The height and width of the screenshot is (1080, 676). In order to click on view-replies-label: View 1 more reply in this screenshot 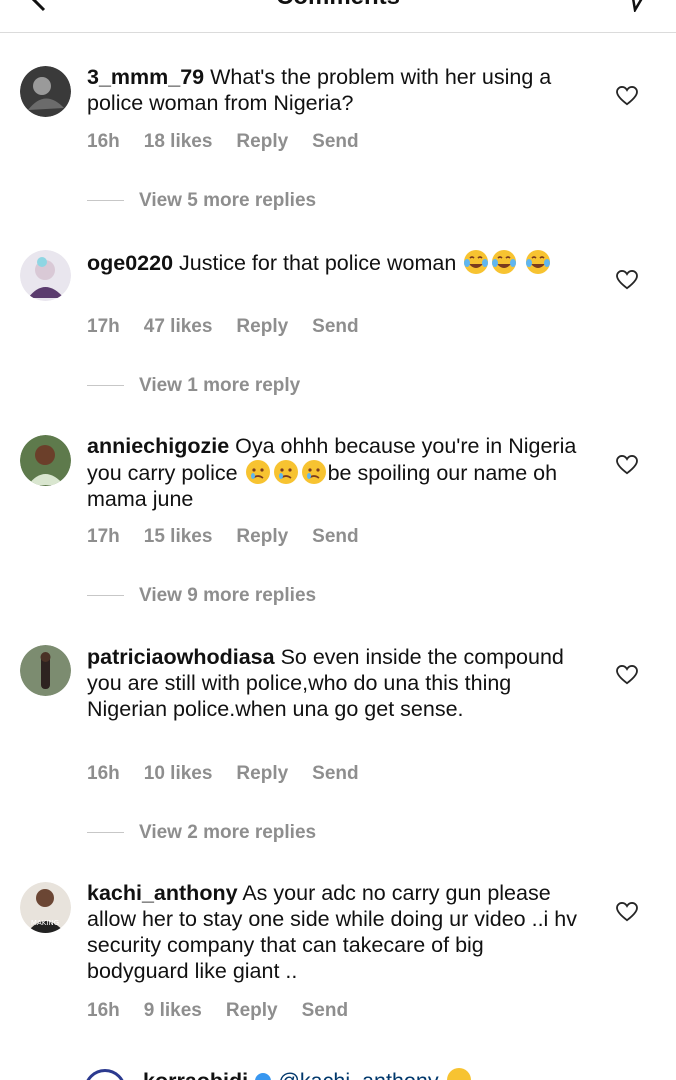, I will do `click(220, 385)`.